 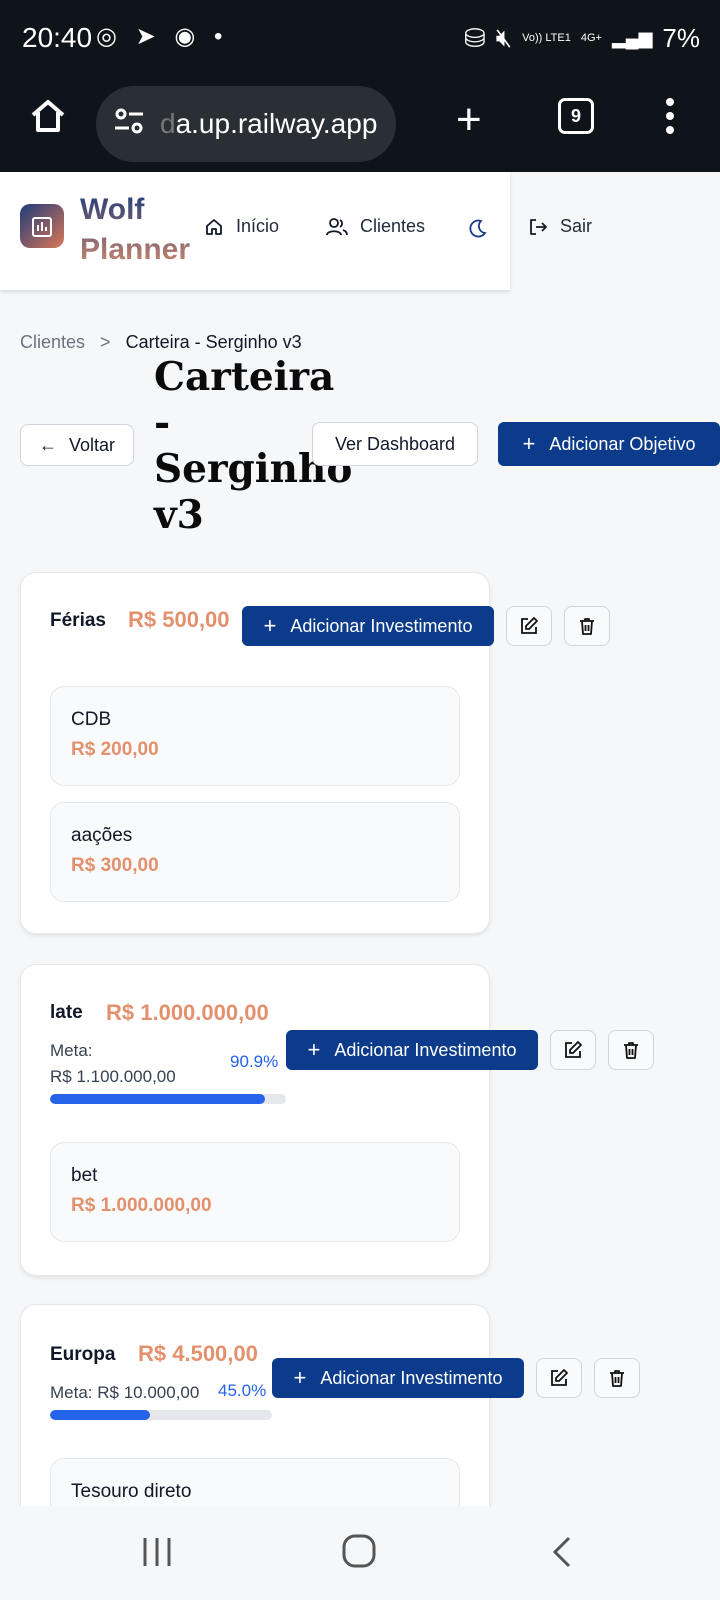 What do you see at coordinates (213, 342) in the screenshot?
I see `breadcrumb-current: Carteira - Serginho v3` at bounding box center [213, 342].